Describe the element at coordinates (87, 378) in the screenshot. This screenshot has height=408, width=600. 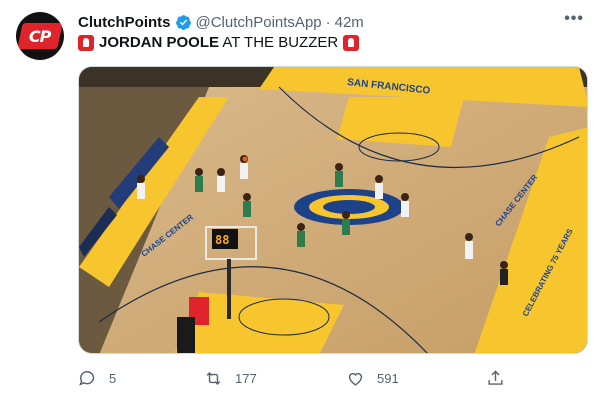
I see `reply-icon` at that location.